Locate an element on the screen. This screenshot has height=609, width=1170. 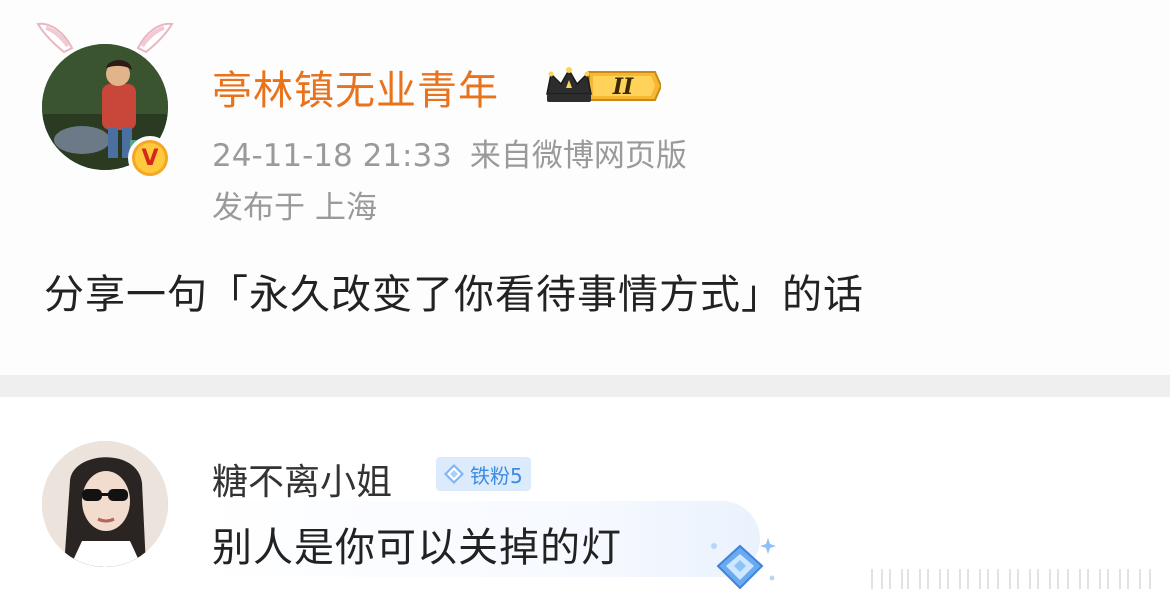
commenter-avatar is located at coordinates (105, 504).